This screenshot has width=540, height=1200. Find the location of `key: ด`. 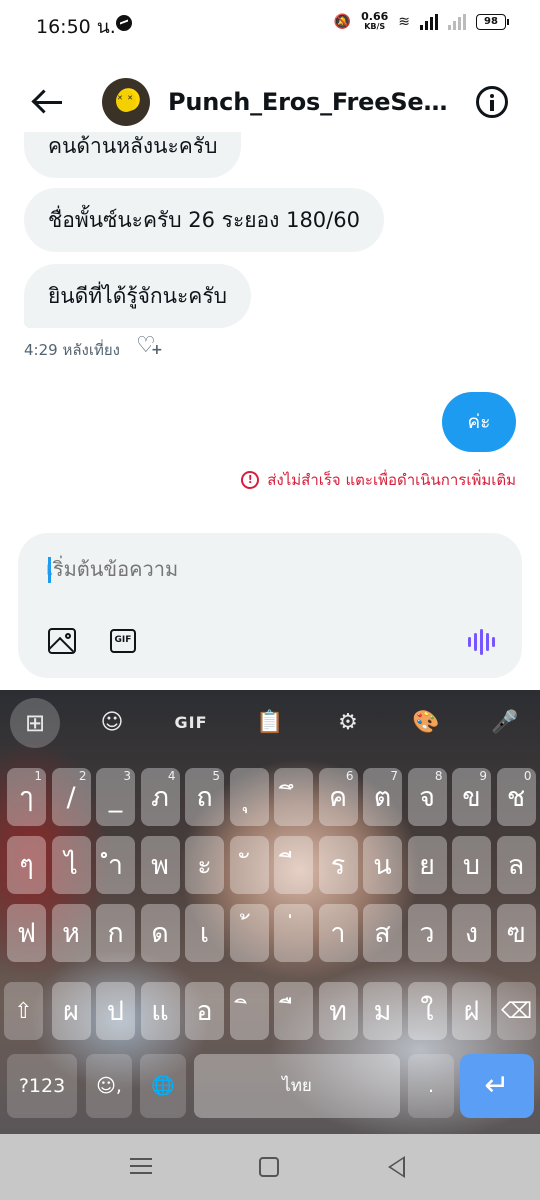

key: ด is located at coordinates (160, 933).